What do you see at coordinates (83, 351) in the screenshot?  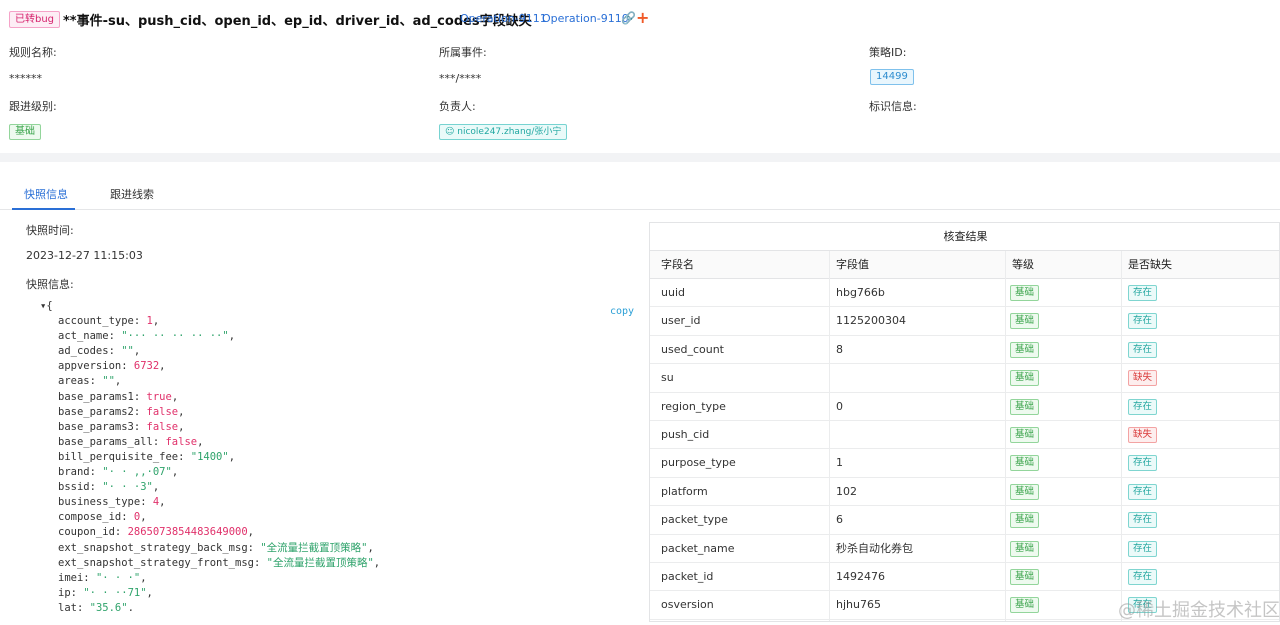 I see `json-key: ad_codes` at bounding box center [83, 351].